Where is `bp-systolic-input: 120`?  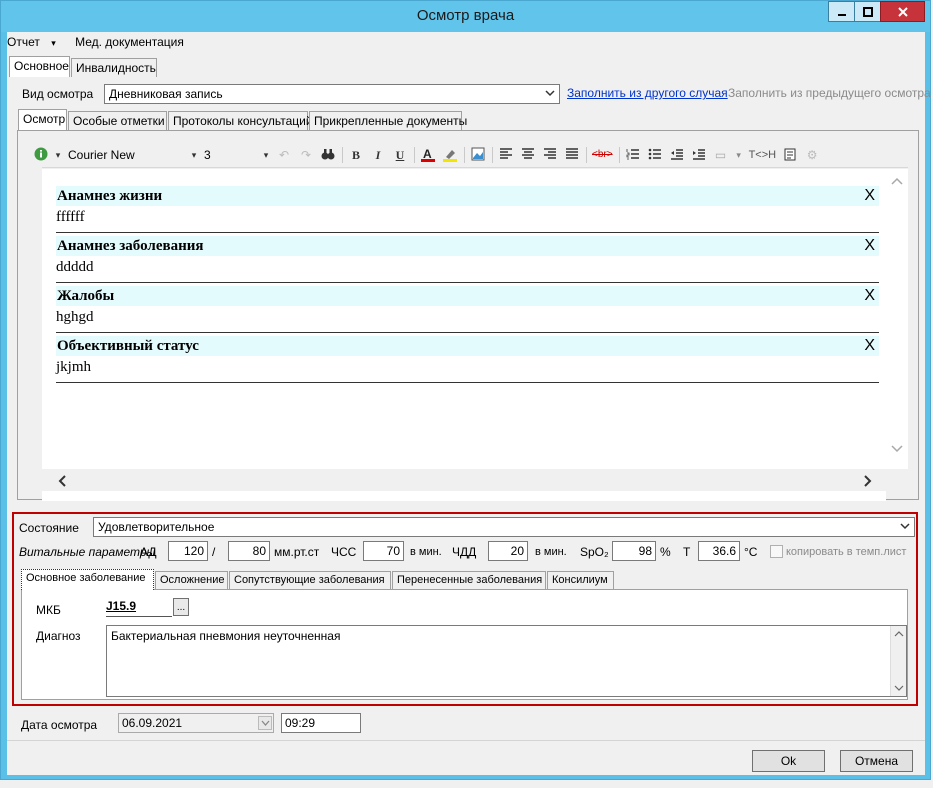 bp-systolic-input: 120 is located at coordinates (188, 551).